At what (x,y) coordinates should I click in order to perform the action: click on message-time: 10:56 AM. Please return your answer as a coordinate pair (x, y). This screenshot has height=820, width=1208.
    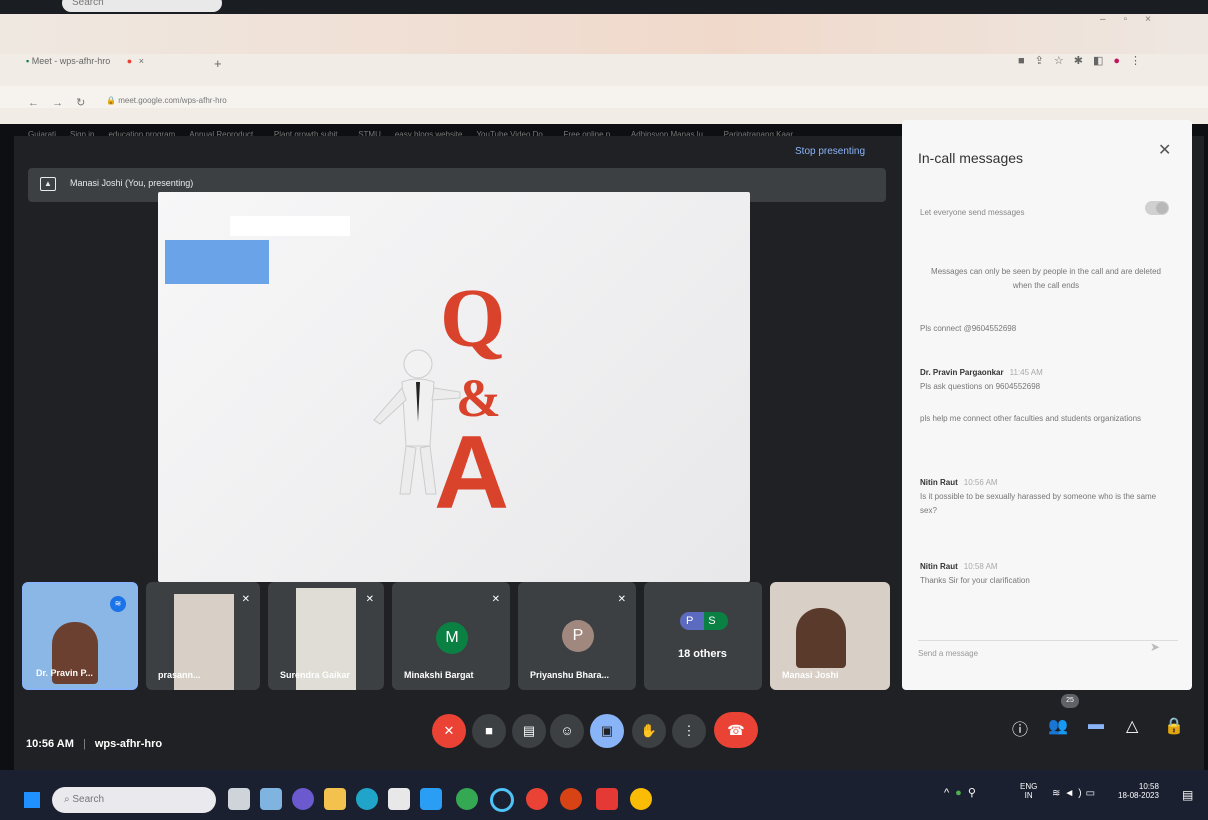
    Looking at the image, I should click on (980, 482).